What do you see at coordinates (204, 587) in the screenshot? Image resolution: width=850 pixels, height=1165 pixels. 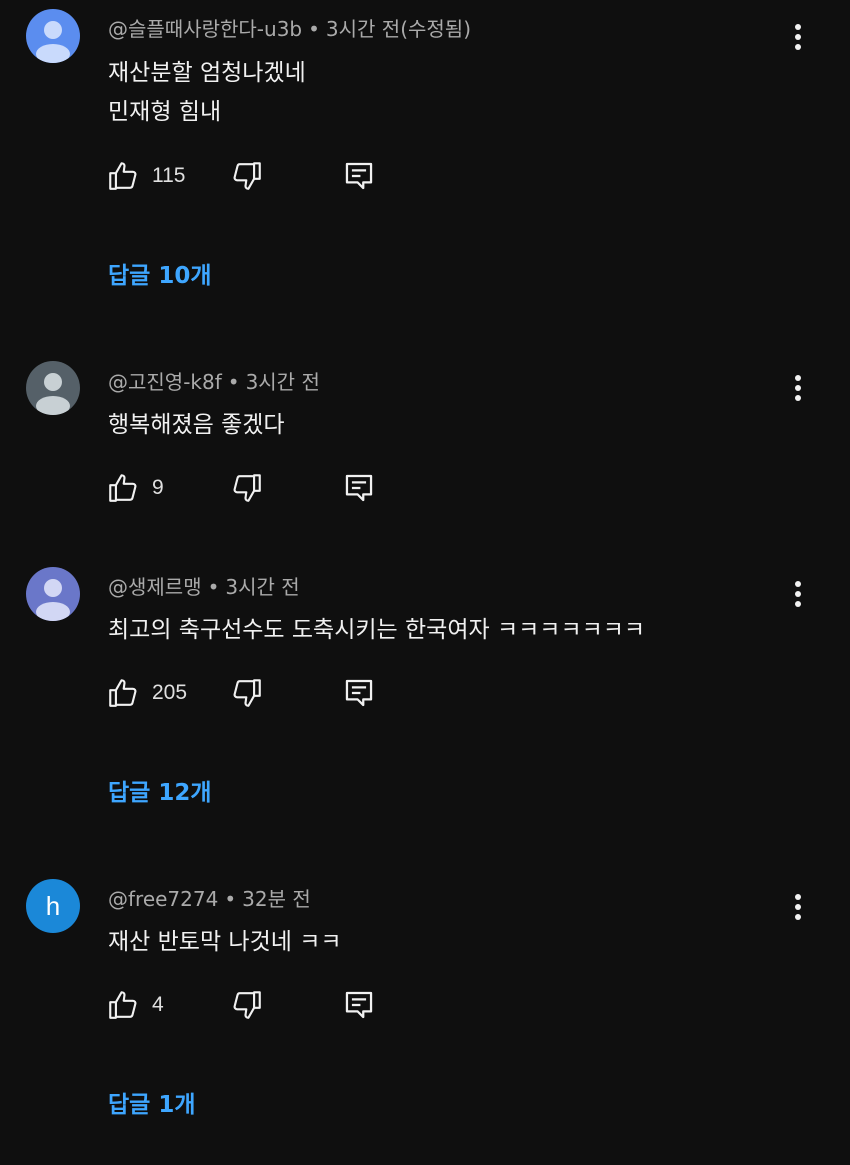 I see `comment-meta: @생제르맹 • 3시간 전` at bounding box center [204, 587].